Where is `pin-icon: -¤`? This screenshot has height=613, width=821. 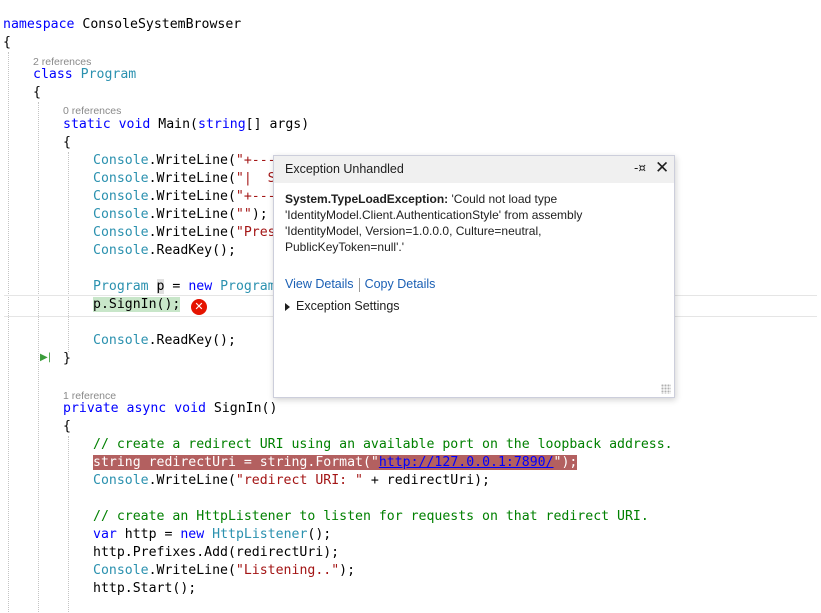 pin-icon: -¤ is located at coordinates (640, 168).